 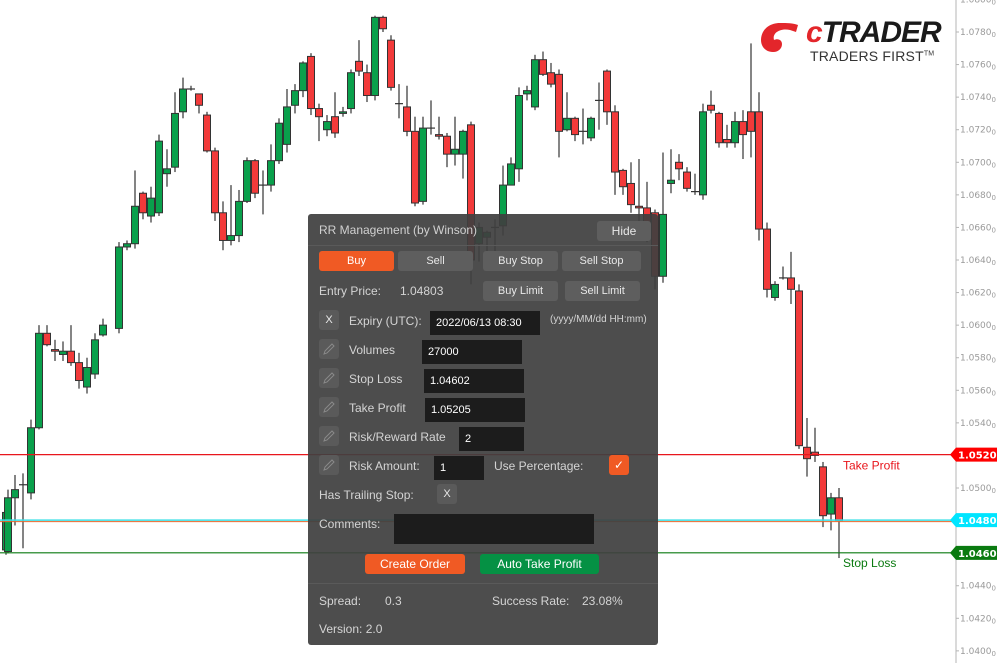 I want to click on stop-loss-line-label: Stop Loss, so click(x=869, y=563).